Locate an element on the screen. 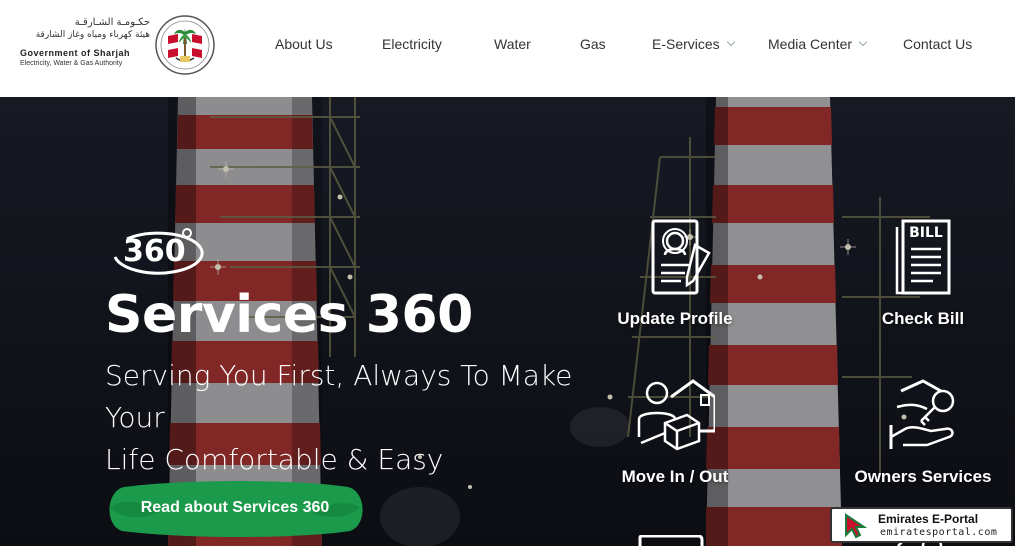 The image size is (1015, 546). service-move-in-out: Move In / Out is located at coordinates (675, 432).